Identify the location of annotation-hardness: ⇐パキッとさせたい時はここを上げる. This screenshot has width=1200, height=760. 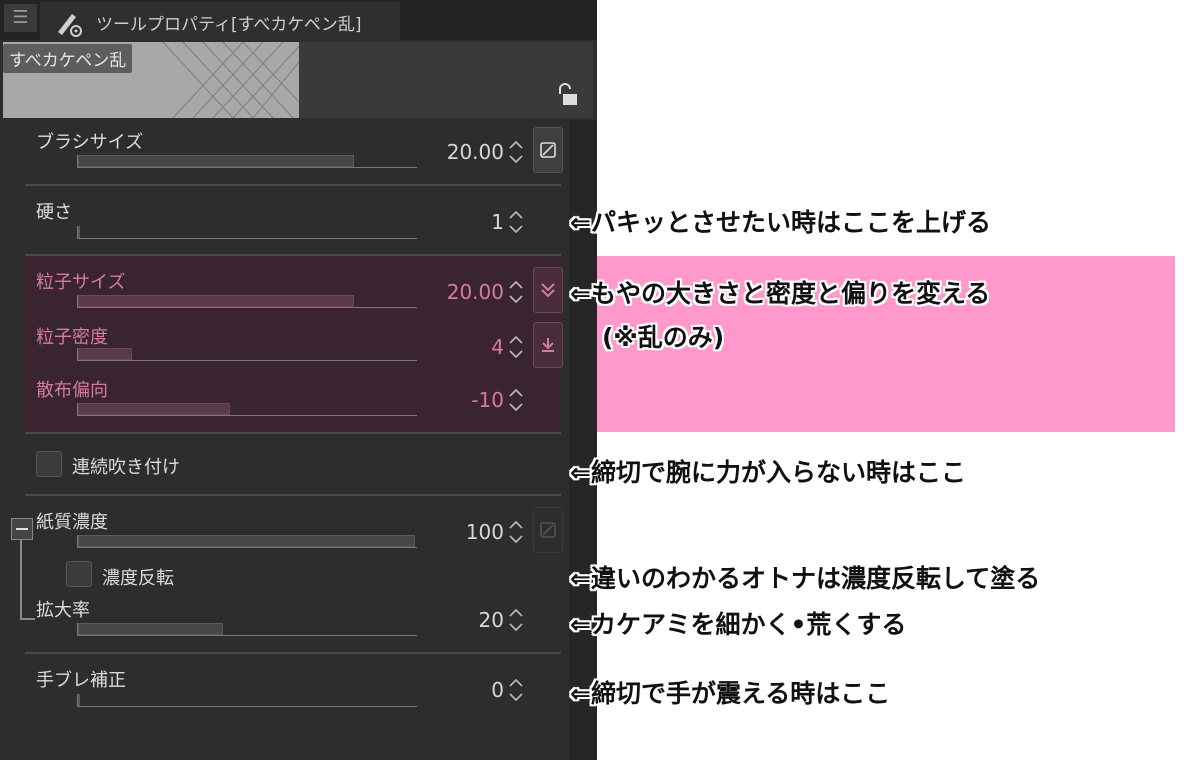
(780, 222).